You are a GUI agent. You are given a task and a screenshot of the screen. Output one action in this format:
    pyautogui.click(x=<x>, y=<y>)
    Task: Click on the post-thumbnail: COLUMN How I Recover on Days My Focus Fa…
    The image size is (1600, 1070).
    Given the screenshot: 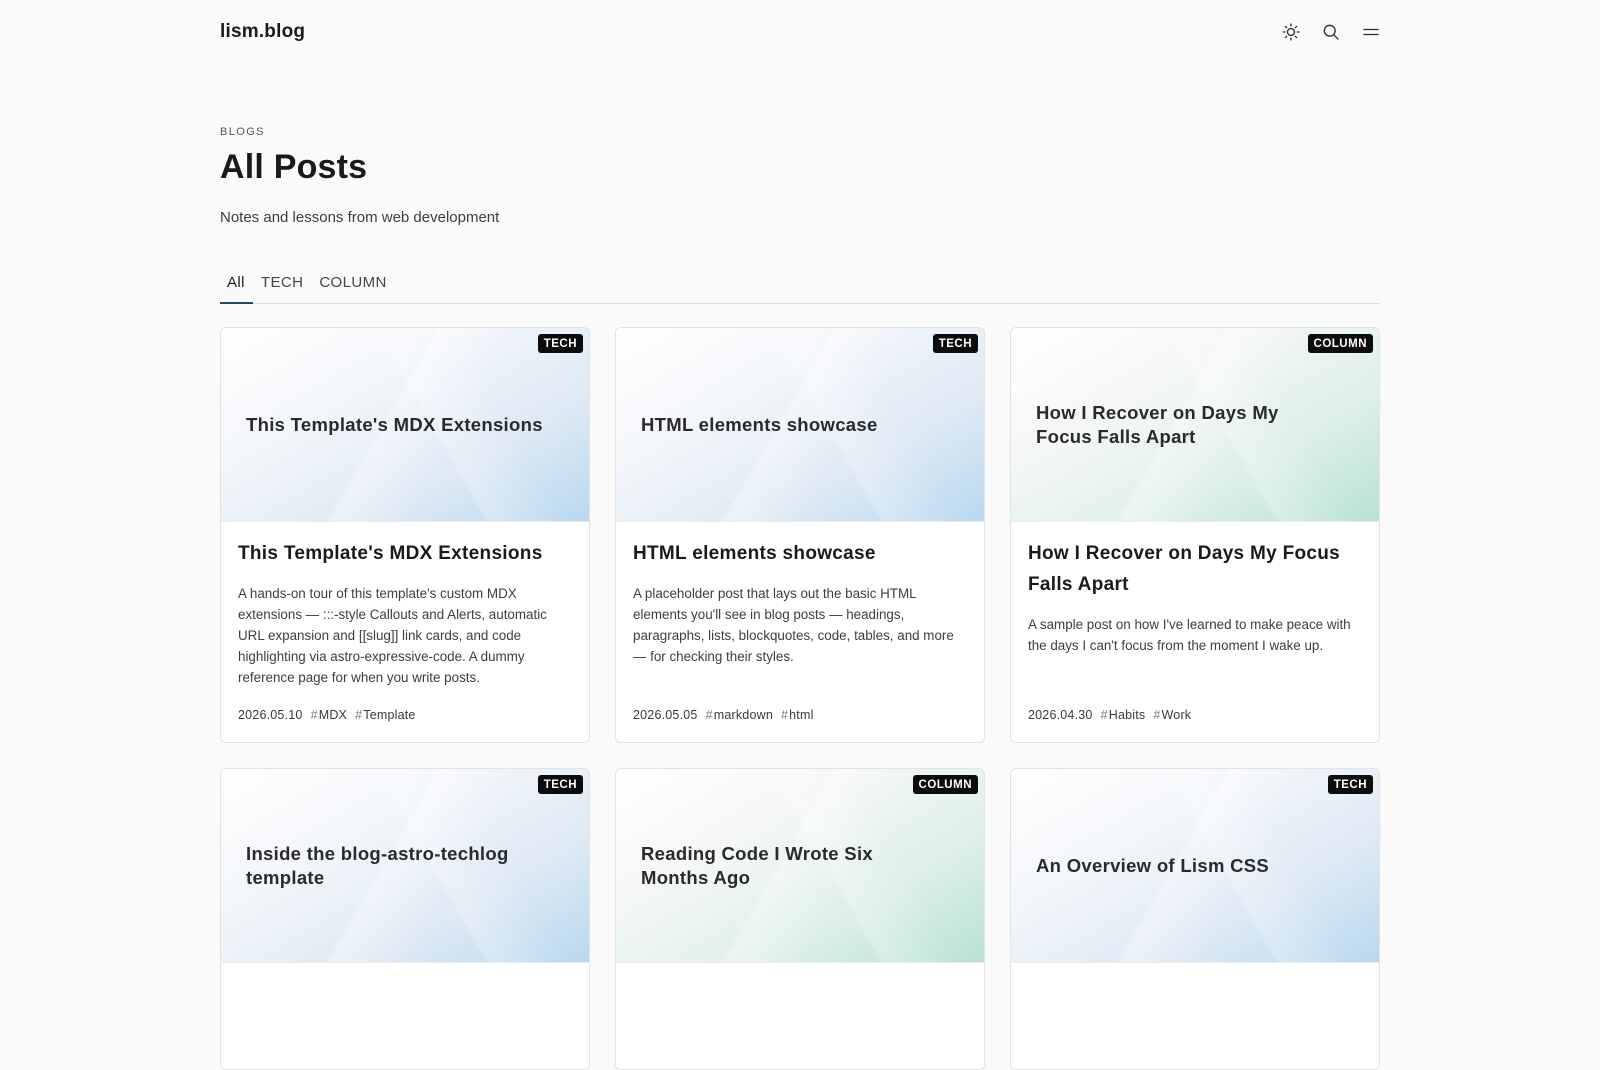 What is the action you would take?
    pyautogui.click(x=1195, y=425)
    